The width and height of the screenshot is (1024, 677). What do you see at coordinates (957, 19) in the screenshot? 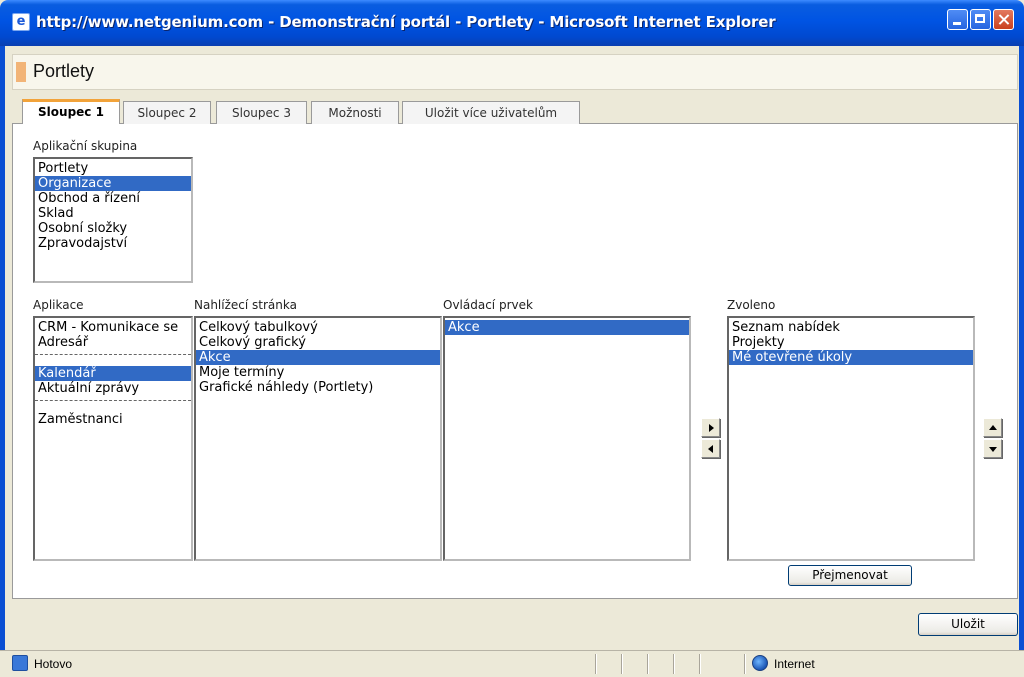
I see `minimize-button` at bounding box center [957, 19].